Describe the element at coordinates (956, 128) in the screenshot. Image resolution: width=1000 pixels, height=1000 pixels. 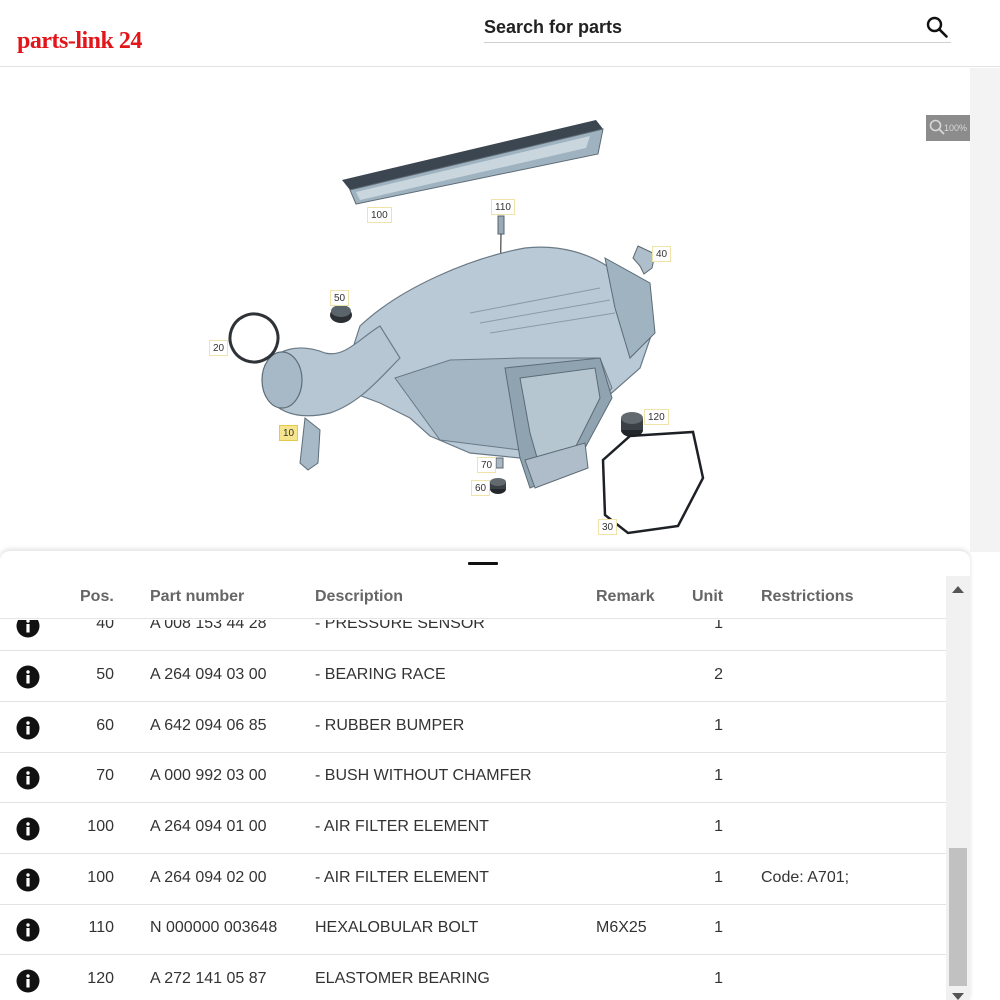
I see `zoom-level: 100%` at that location.